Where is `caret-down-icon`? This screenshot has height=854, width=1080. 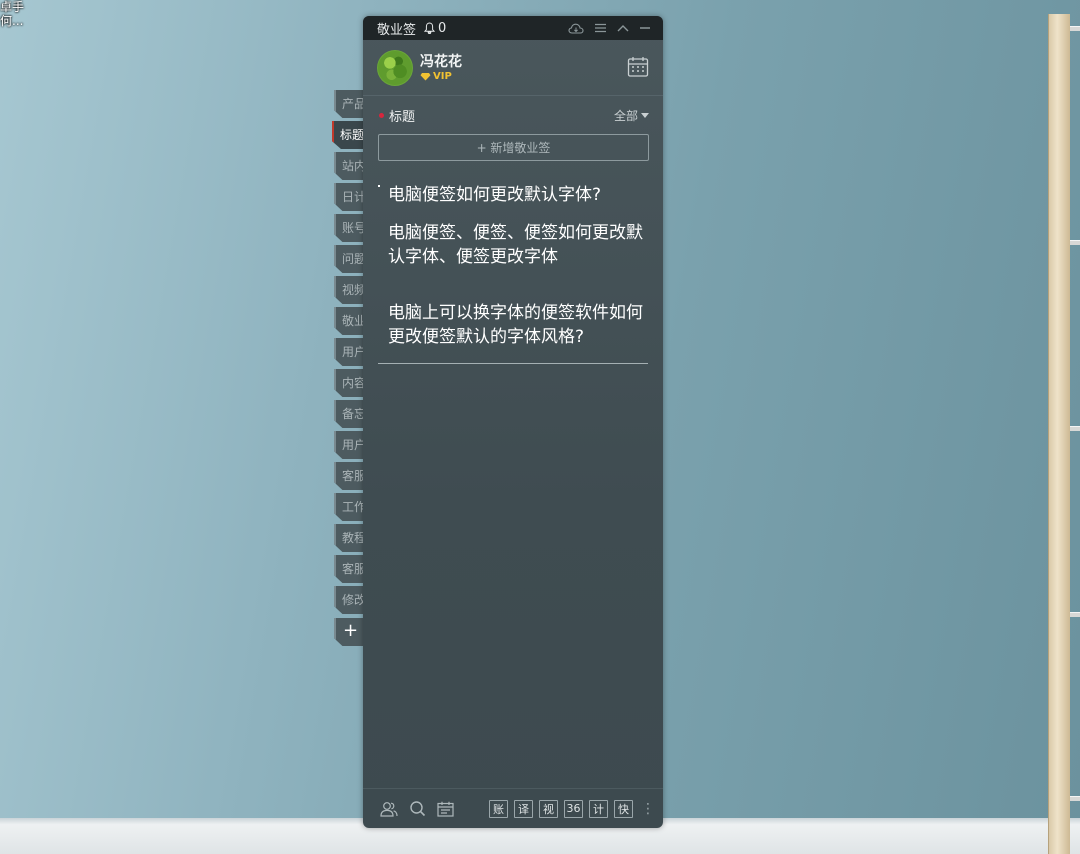 caret-down-icon is located at coordinates (645, 115).